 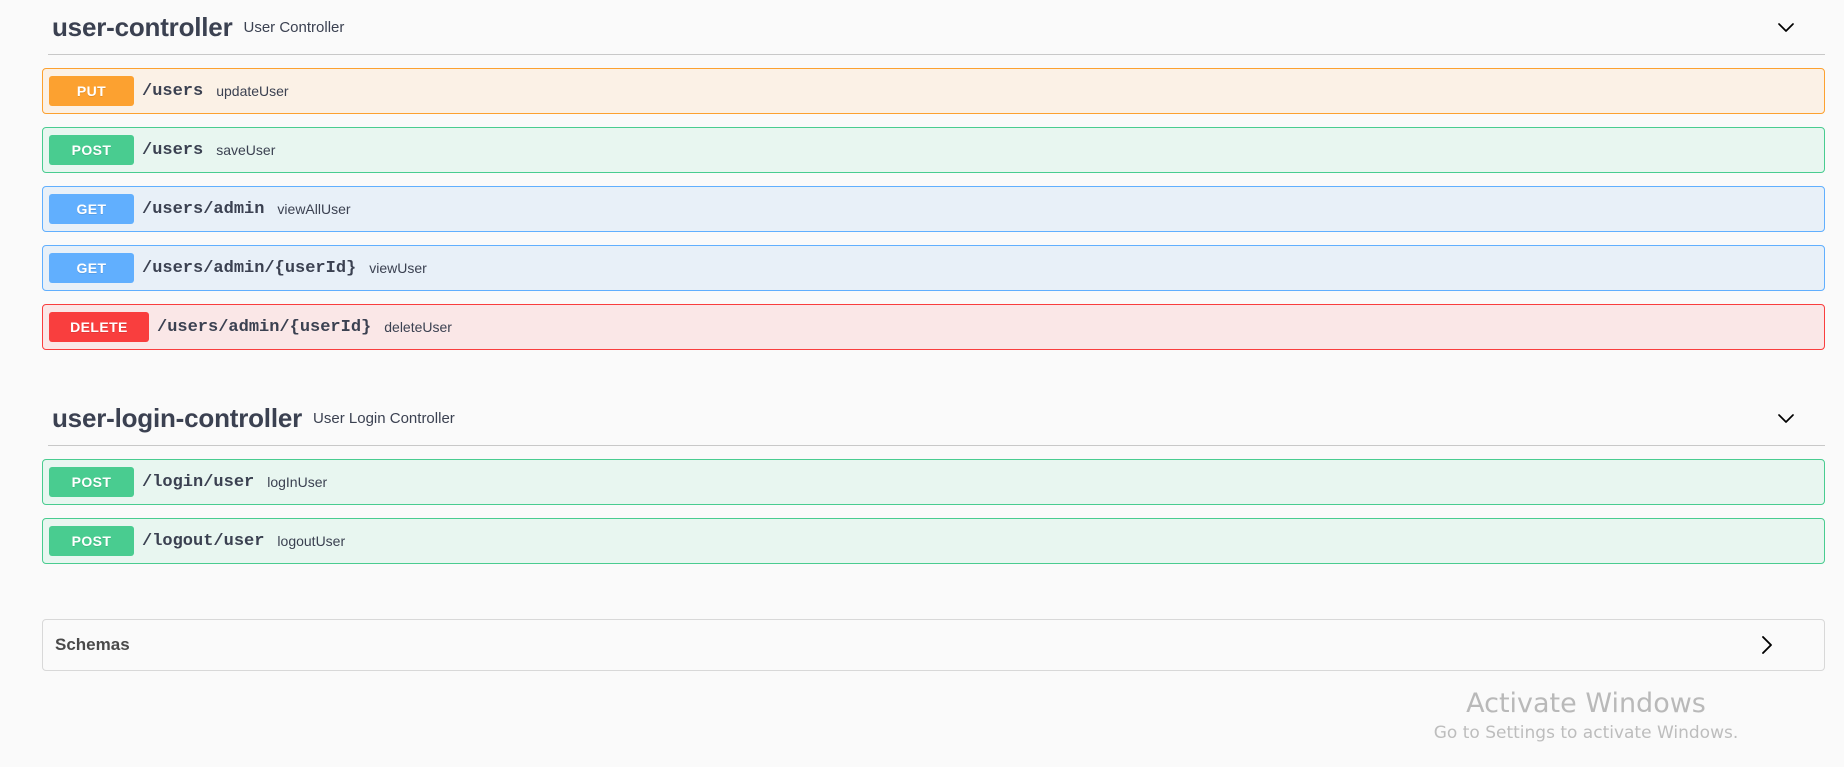 I want to click on schemas-title: Schemas, so click(x=92, y=644).